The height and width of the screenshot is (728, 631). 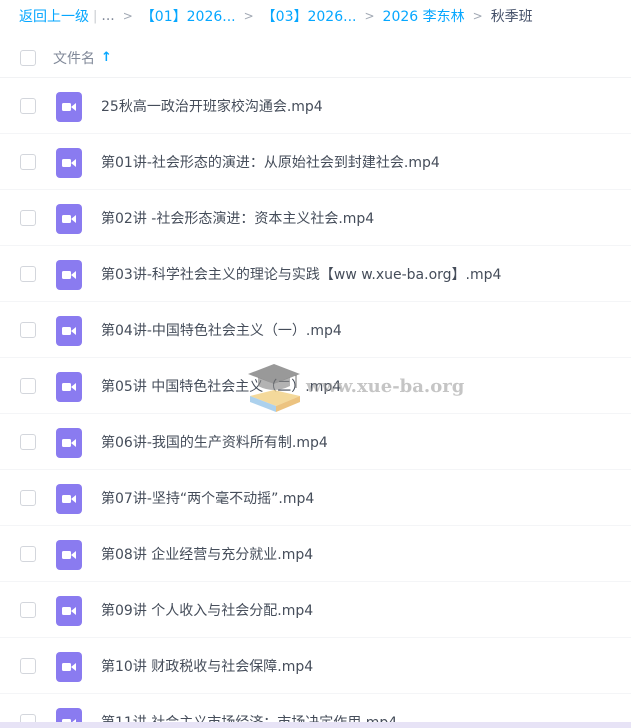 I want to click on file-row: 第02讲 -社会形态演进：资本主义社会.mp4, so click(x=315, y=218).